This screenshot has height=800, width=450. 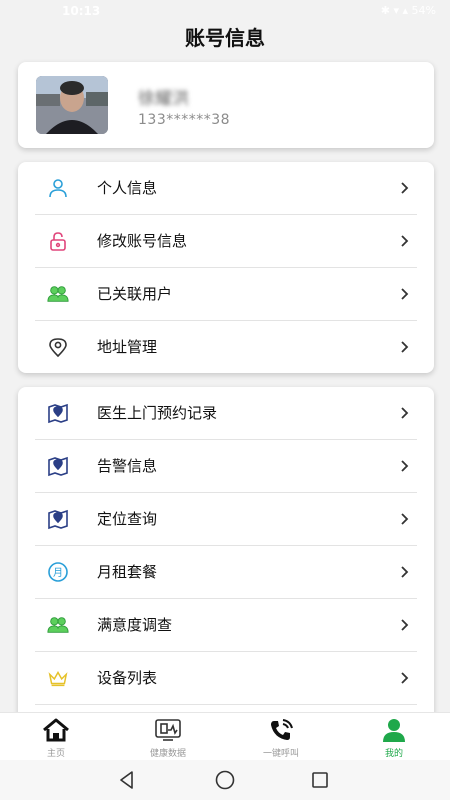 I want to click on status-icons: ✱ ▾ ▴ 54%, so click(x=408, y=10).